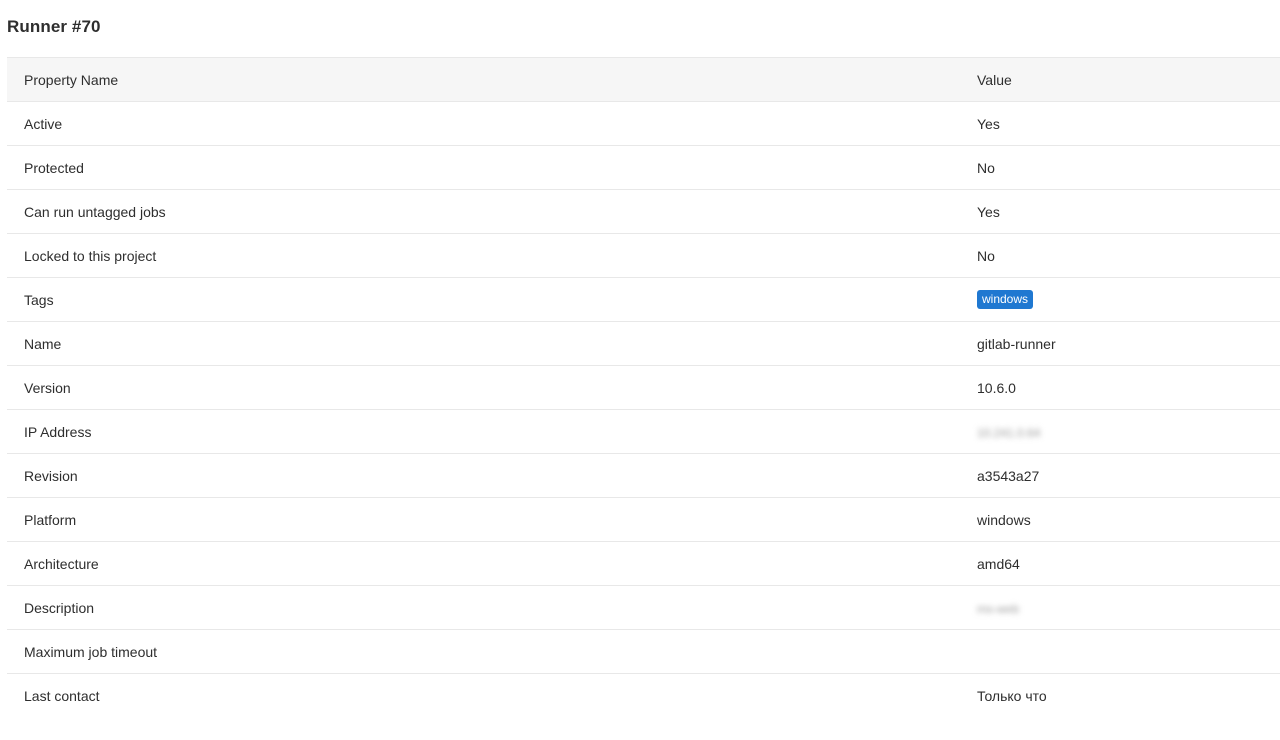  I want to click on property-name: Description, so click(492, 607).